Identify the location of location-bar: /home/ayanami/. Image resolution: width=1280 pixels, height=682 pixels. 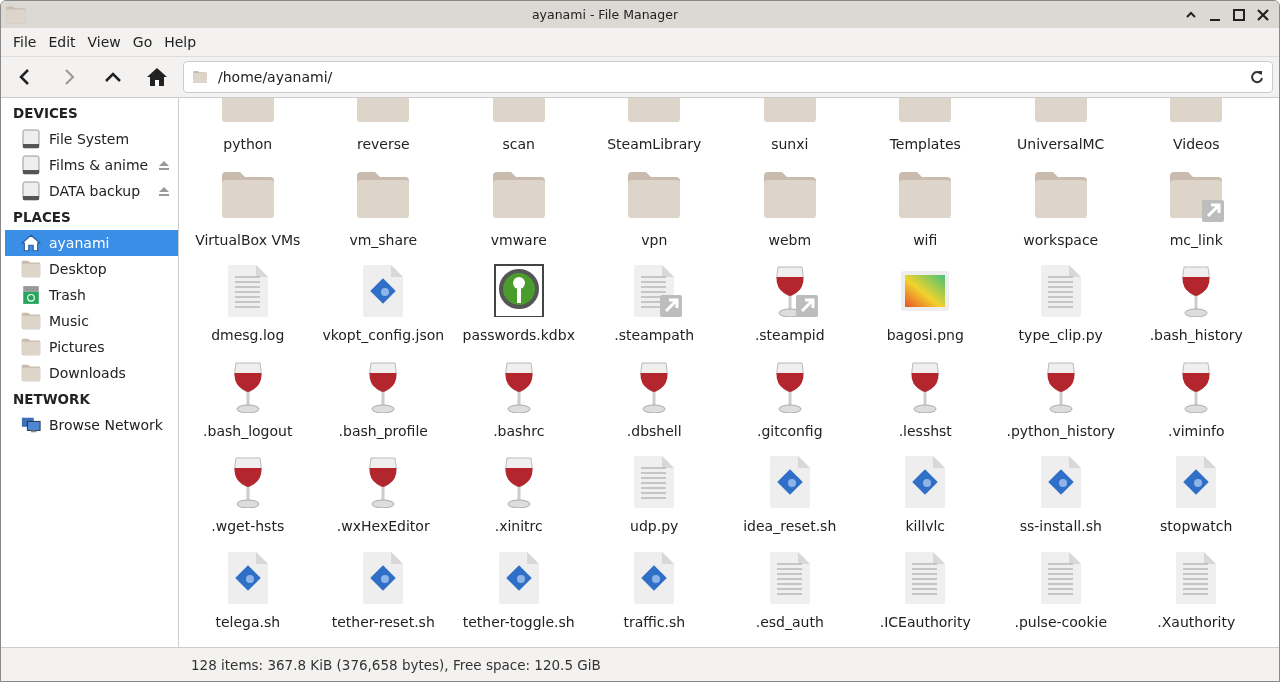
(728, 77).